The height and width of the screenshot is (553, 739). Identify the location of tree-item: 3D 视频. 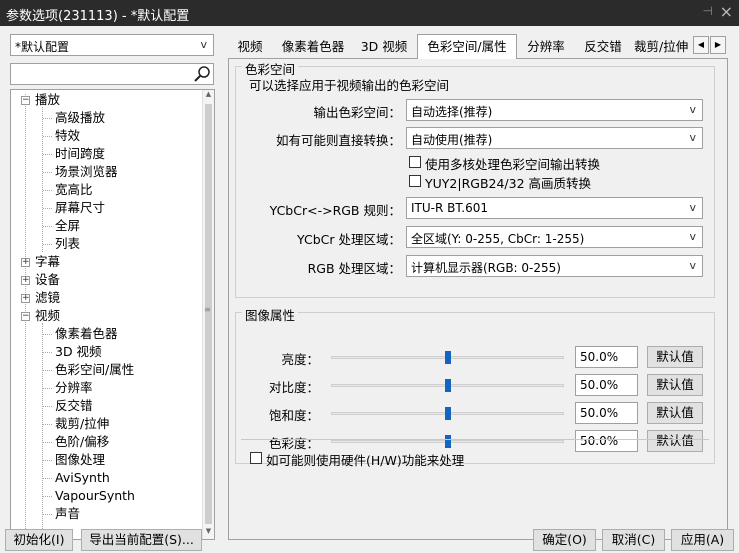
(78, 352).